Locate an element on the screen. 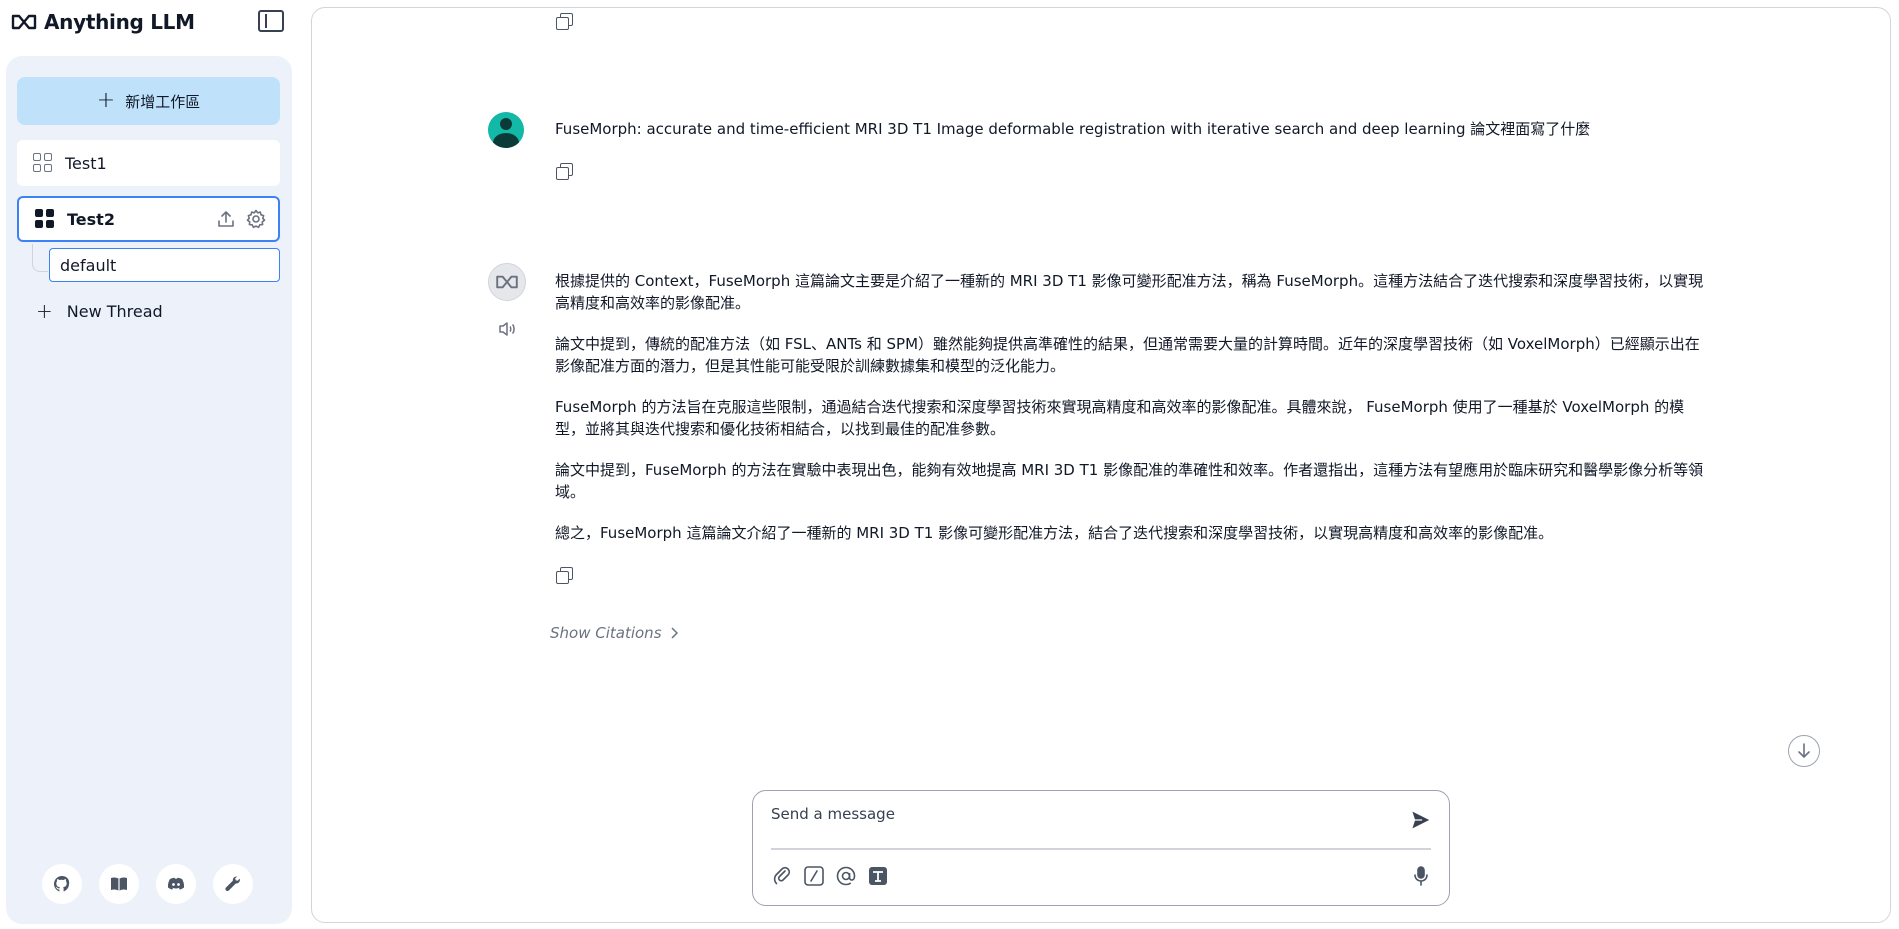 The width and height of the screenshot is (1899, 929). settings-button is located at coordinates (233, 884).